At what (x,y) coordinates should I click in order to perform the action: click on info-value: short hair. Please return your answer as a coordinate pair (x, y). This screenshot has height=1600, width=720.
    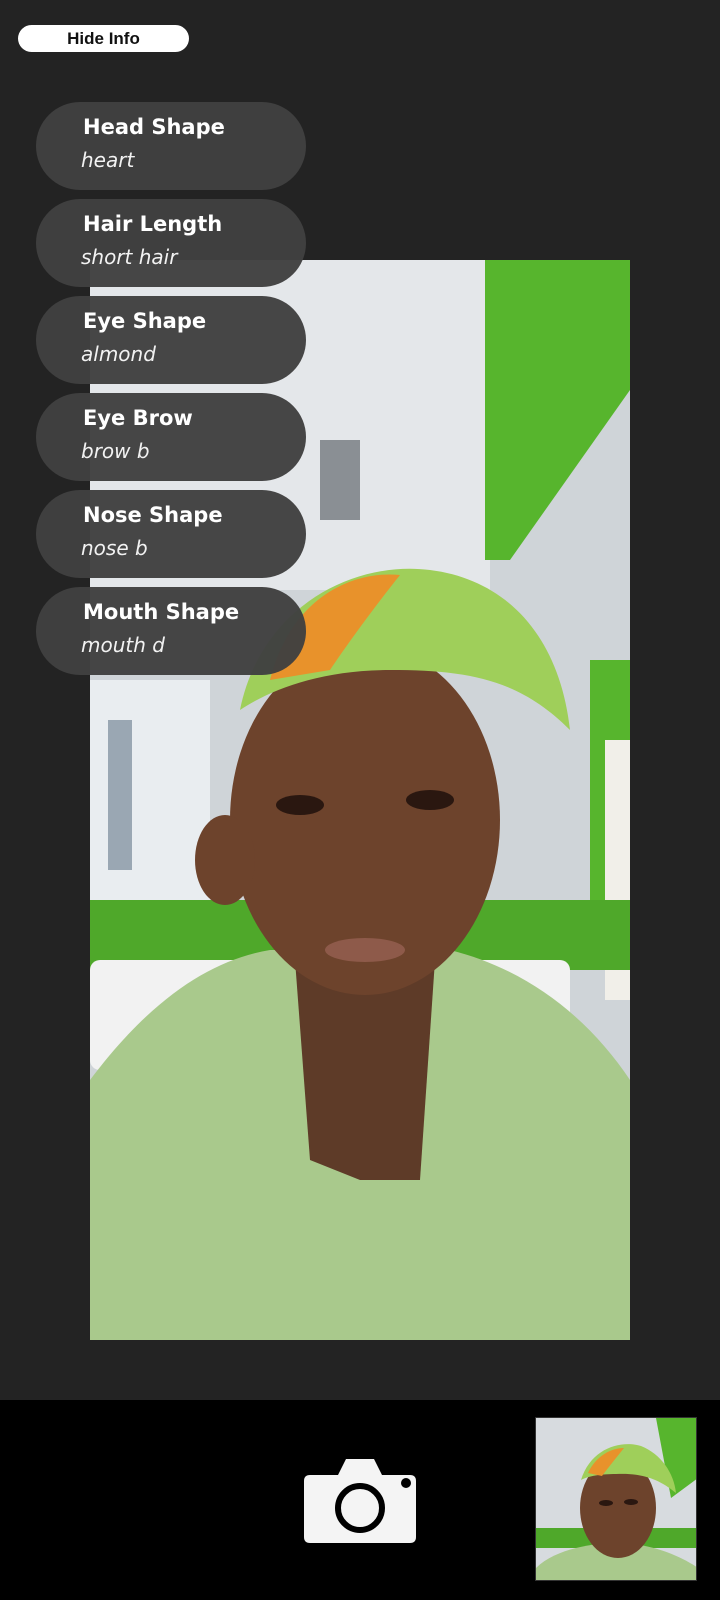
    Looking at the image, I should click on (129, 257).